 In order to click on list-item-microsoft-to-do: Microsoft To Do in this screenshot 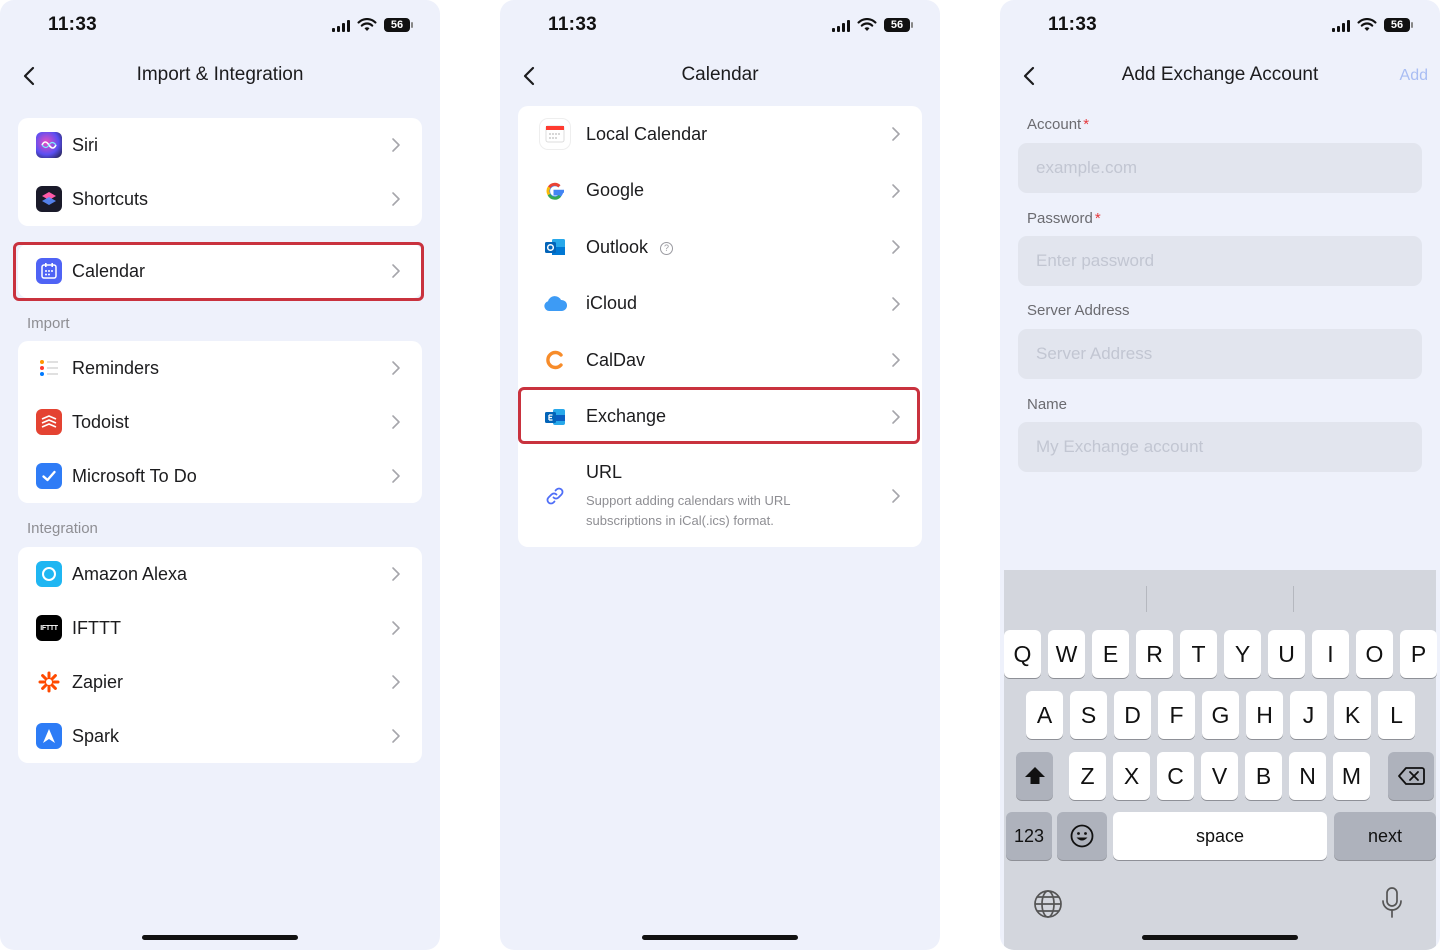, I will do `click(220, 476)`.